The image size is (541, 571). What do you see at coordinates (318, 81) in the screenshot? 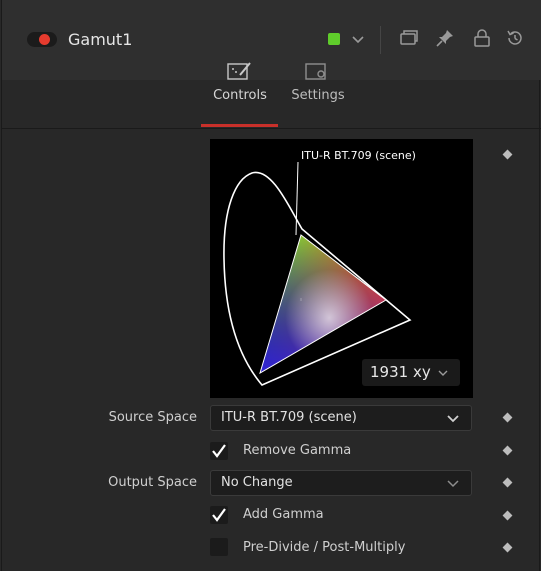
I see `tab-settings: Settings` at bounding box center [318, 81].